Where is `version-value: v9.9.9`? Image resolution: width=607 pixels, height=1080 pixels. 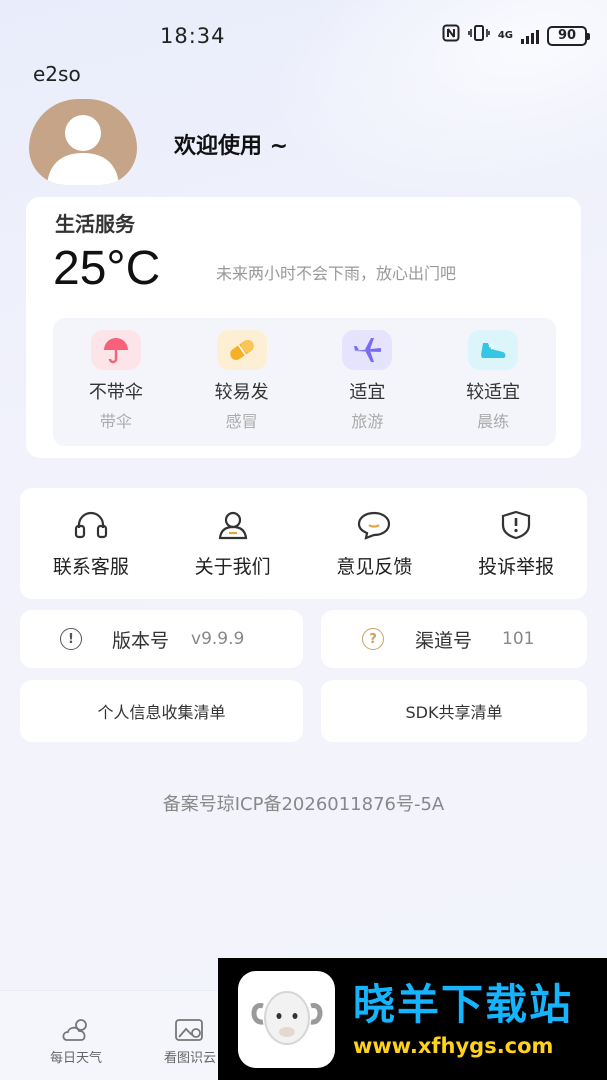 version-value: v9.9.9 is located at coordinates (218, 639).